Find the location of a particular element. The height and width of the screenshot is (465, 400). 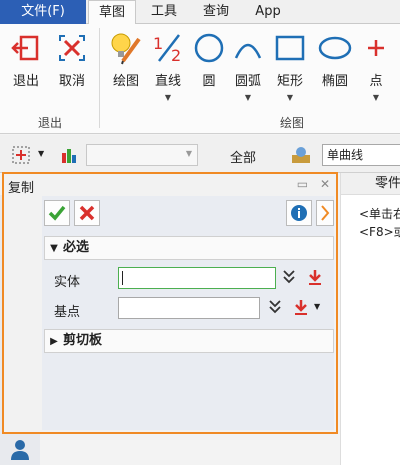

group-label-exit: 退出 is located at coordinates (50, 123).